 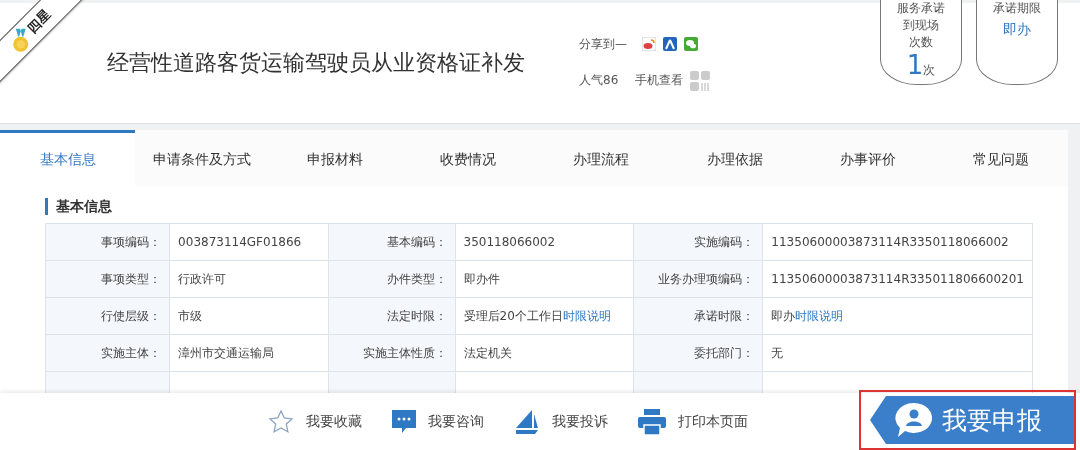 I want to click on tab: 办理流程, so click(x=601, y=158).